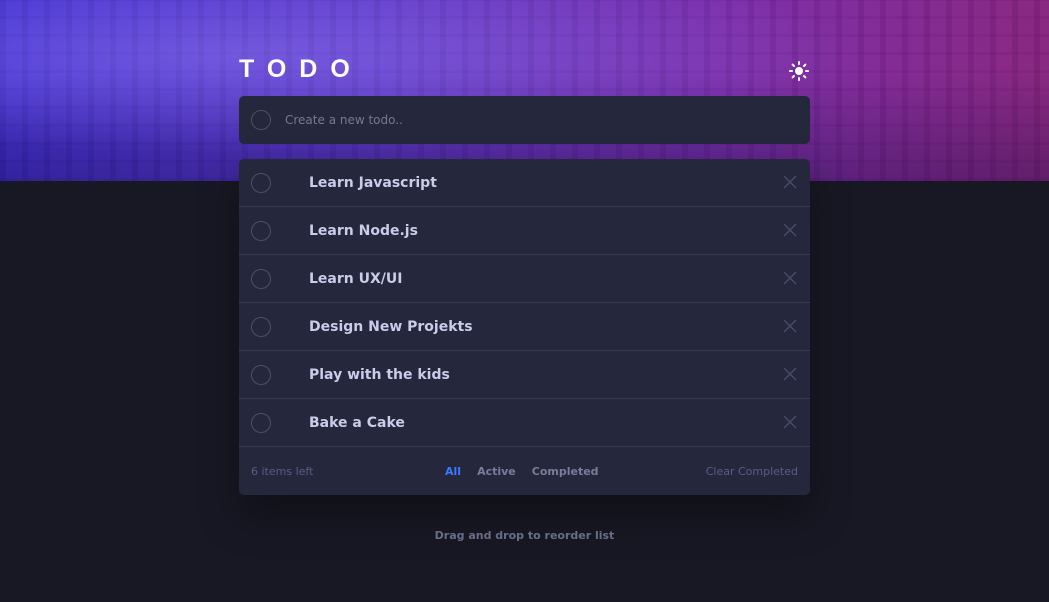 The width and height of the screenshot is (1049, 602). Describe the element at coordinates (282, 471) in the screenshot. I see `items-left-count: 6 items left` at that location.